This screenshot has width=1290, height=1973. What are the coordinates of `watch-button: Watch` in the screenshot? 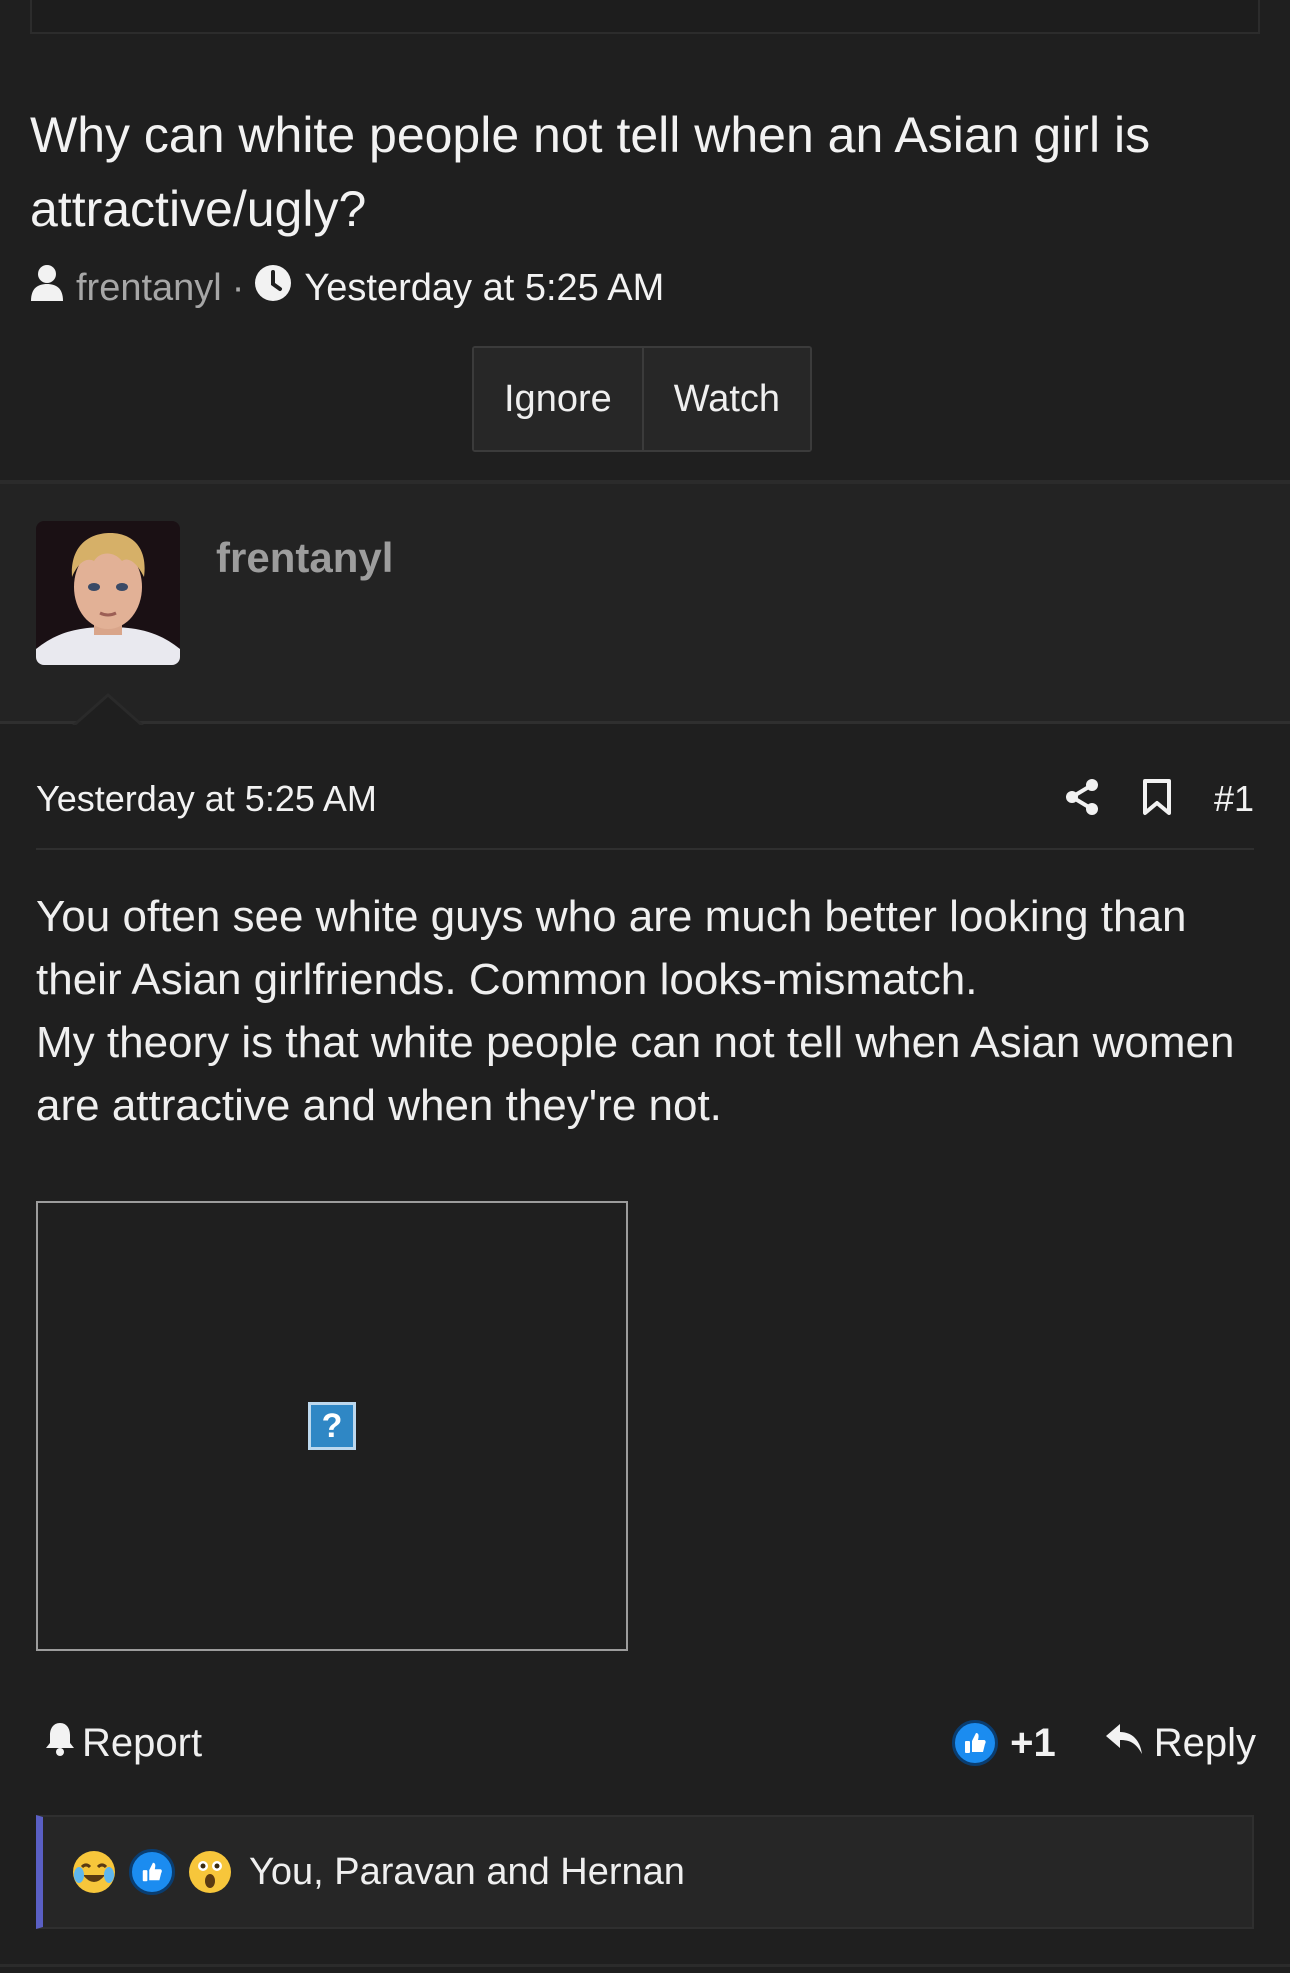 It's located at (726, 399).